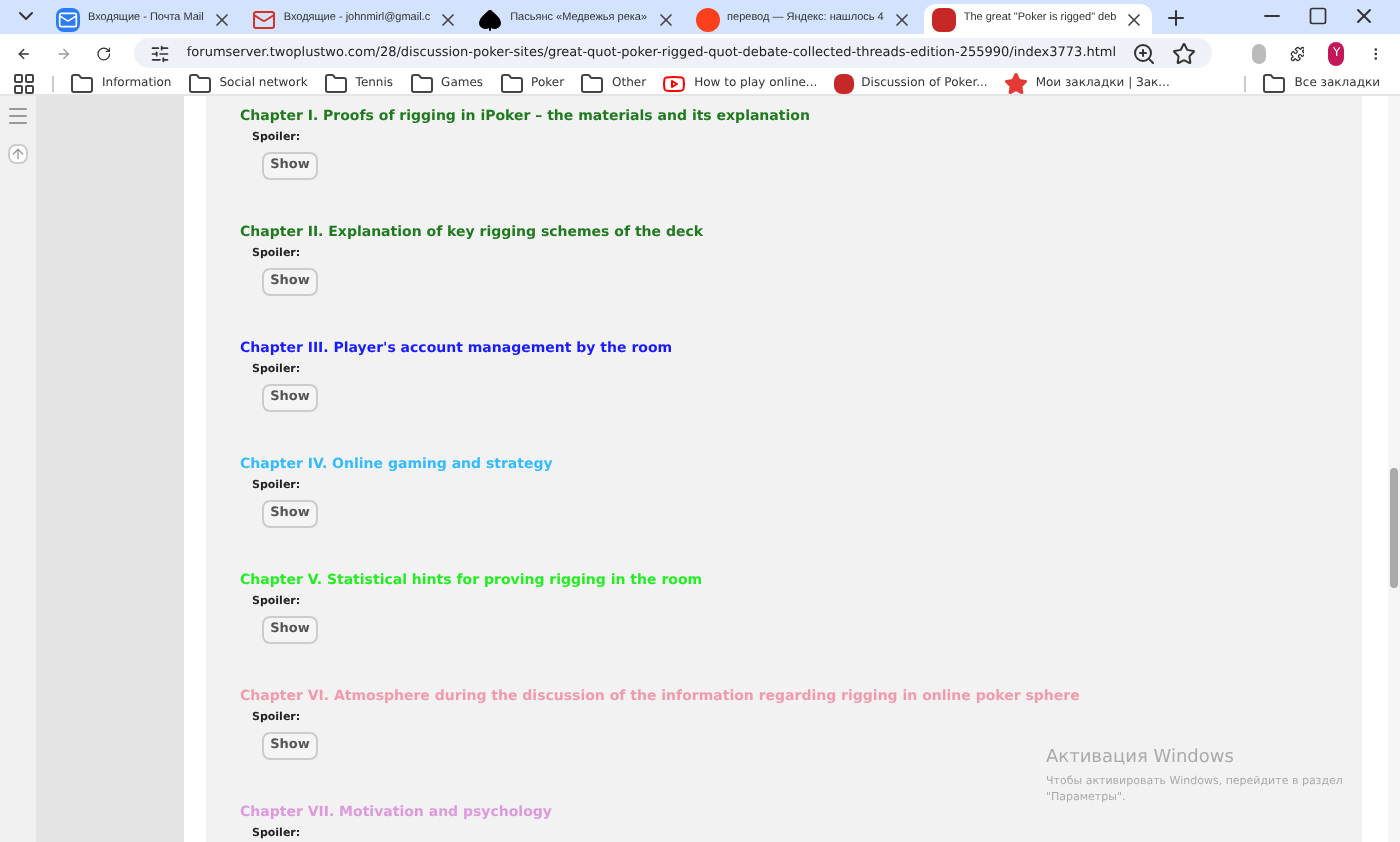  I want to click on bookmark-star-icon, so click(1184, 53).